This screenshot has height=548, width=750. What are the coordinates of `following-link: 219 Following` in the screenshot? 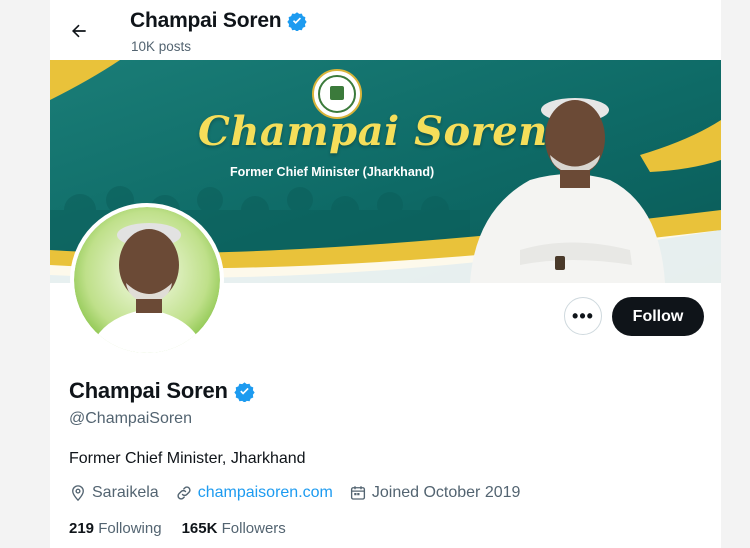 It's located at (115, 528).